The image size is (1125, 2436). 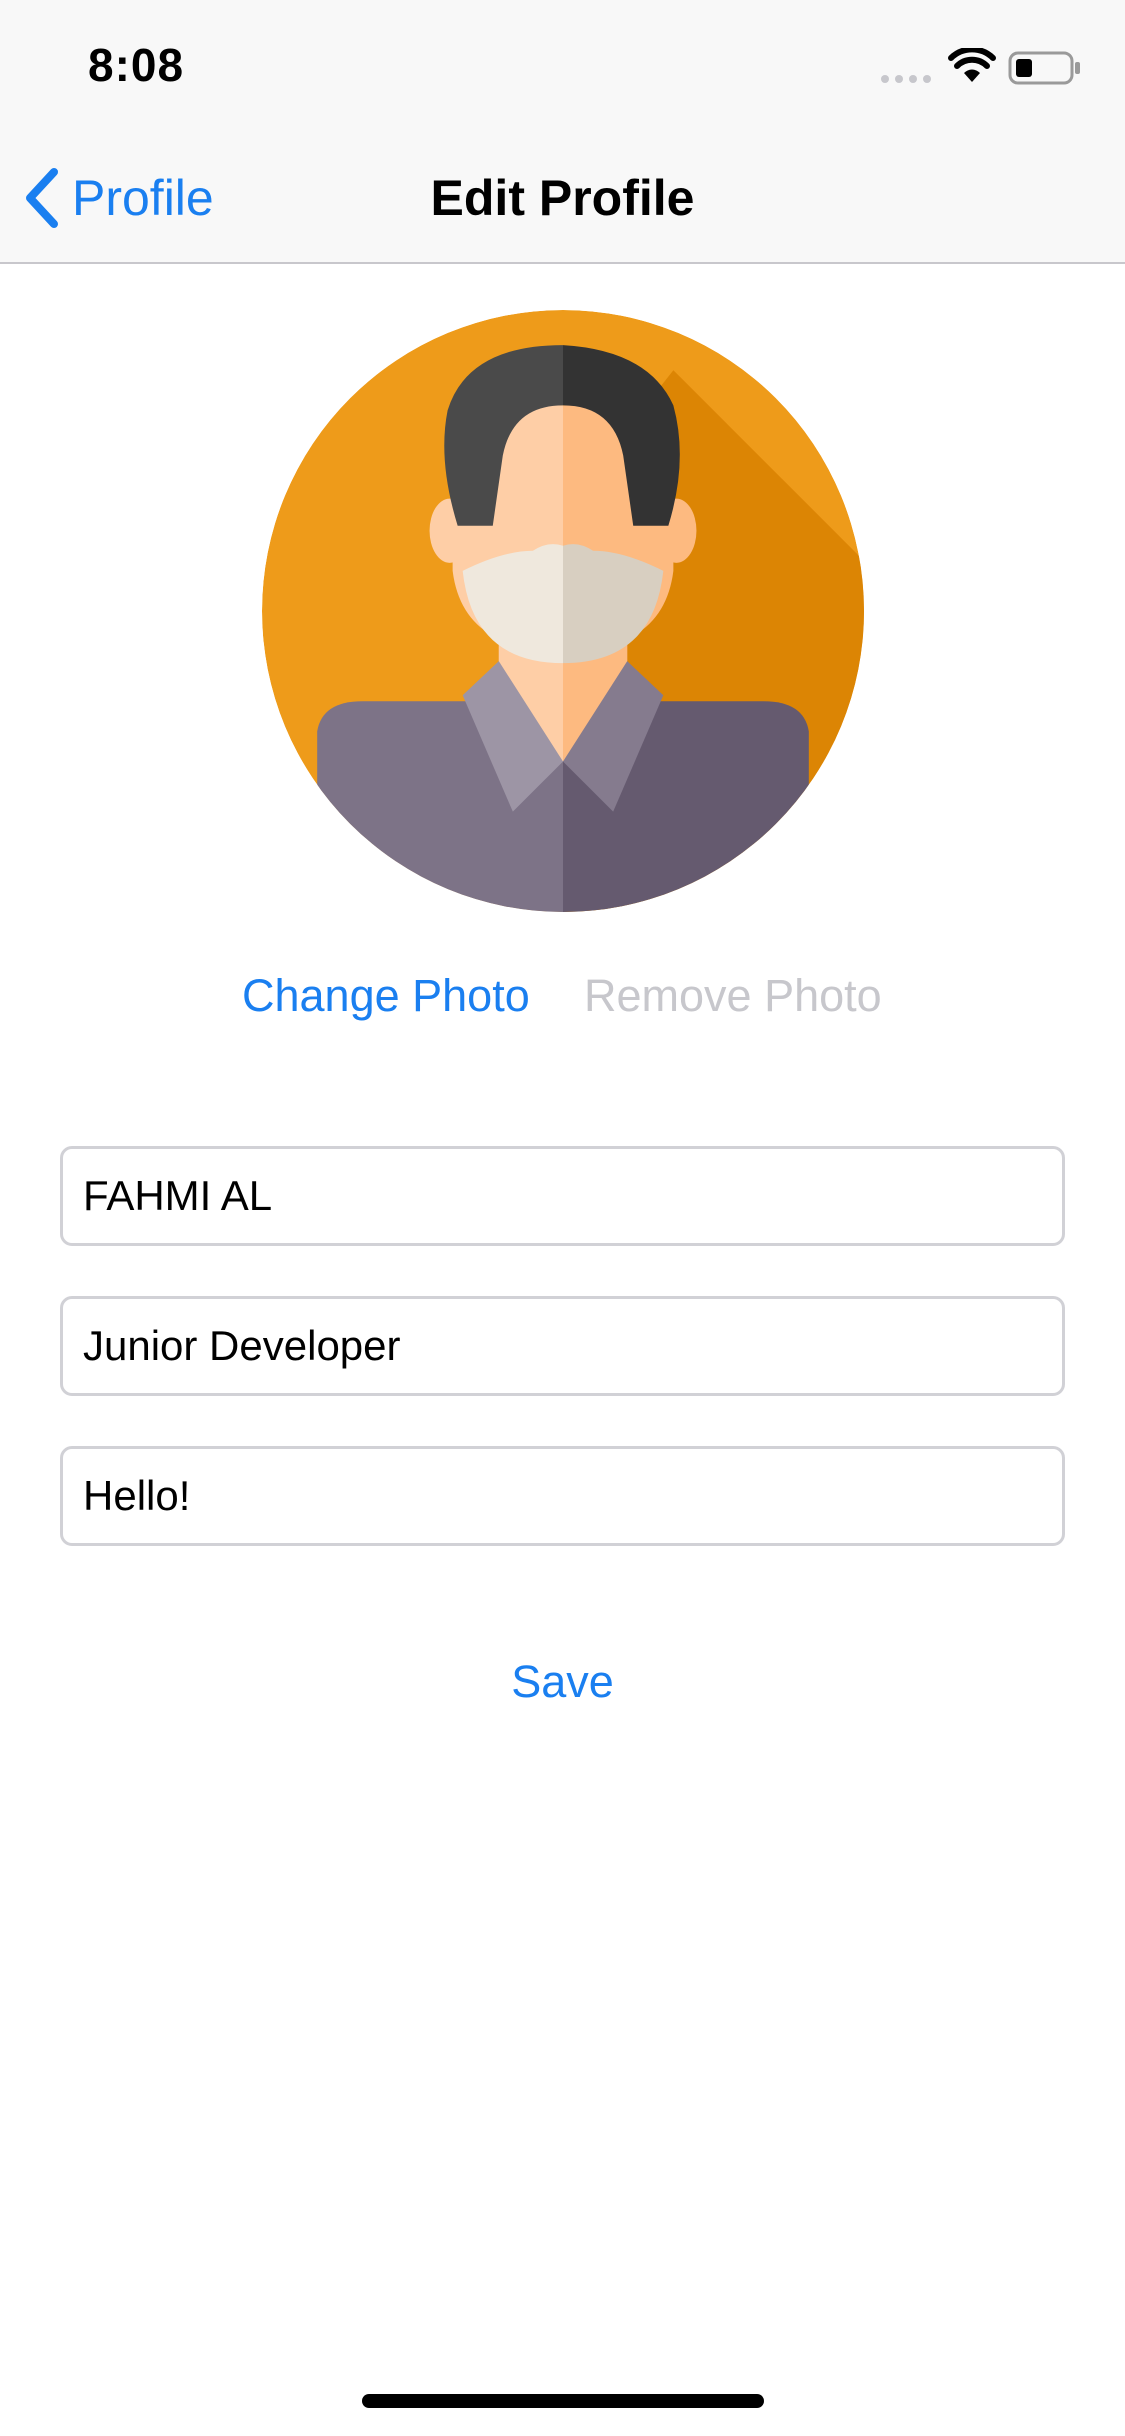 What do you see at coordinates (562, 1005) in the screenshot?
I see `photo-actions: Change Photo Remove Photo` at bounding box center [562, 1005].